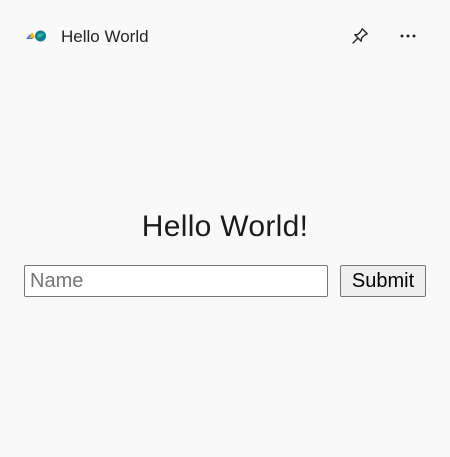 The image size is (450, 457). I want to click on more-options-button, so click(408, 36).